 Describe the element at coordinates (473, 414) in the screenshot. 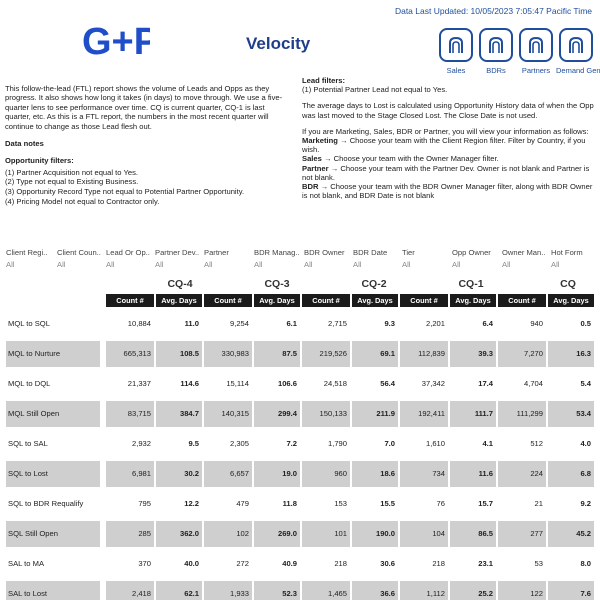

I see `avg-days-cell: 111.7` at that location.